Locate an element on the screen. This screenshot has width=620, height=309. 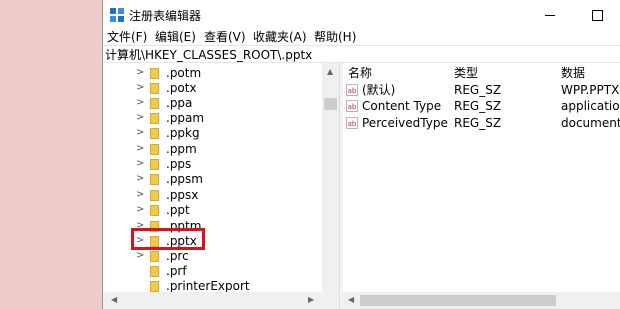
tree-item: > .pps is located at coordinates (213, 164).